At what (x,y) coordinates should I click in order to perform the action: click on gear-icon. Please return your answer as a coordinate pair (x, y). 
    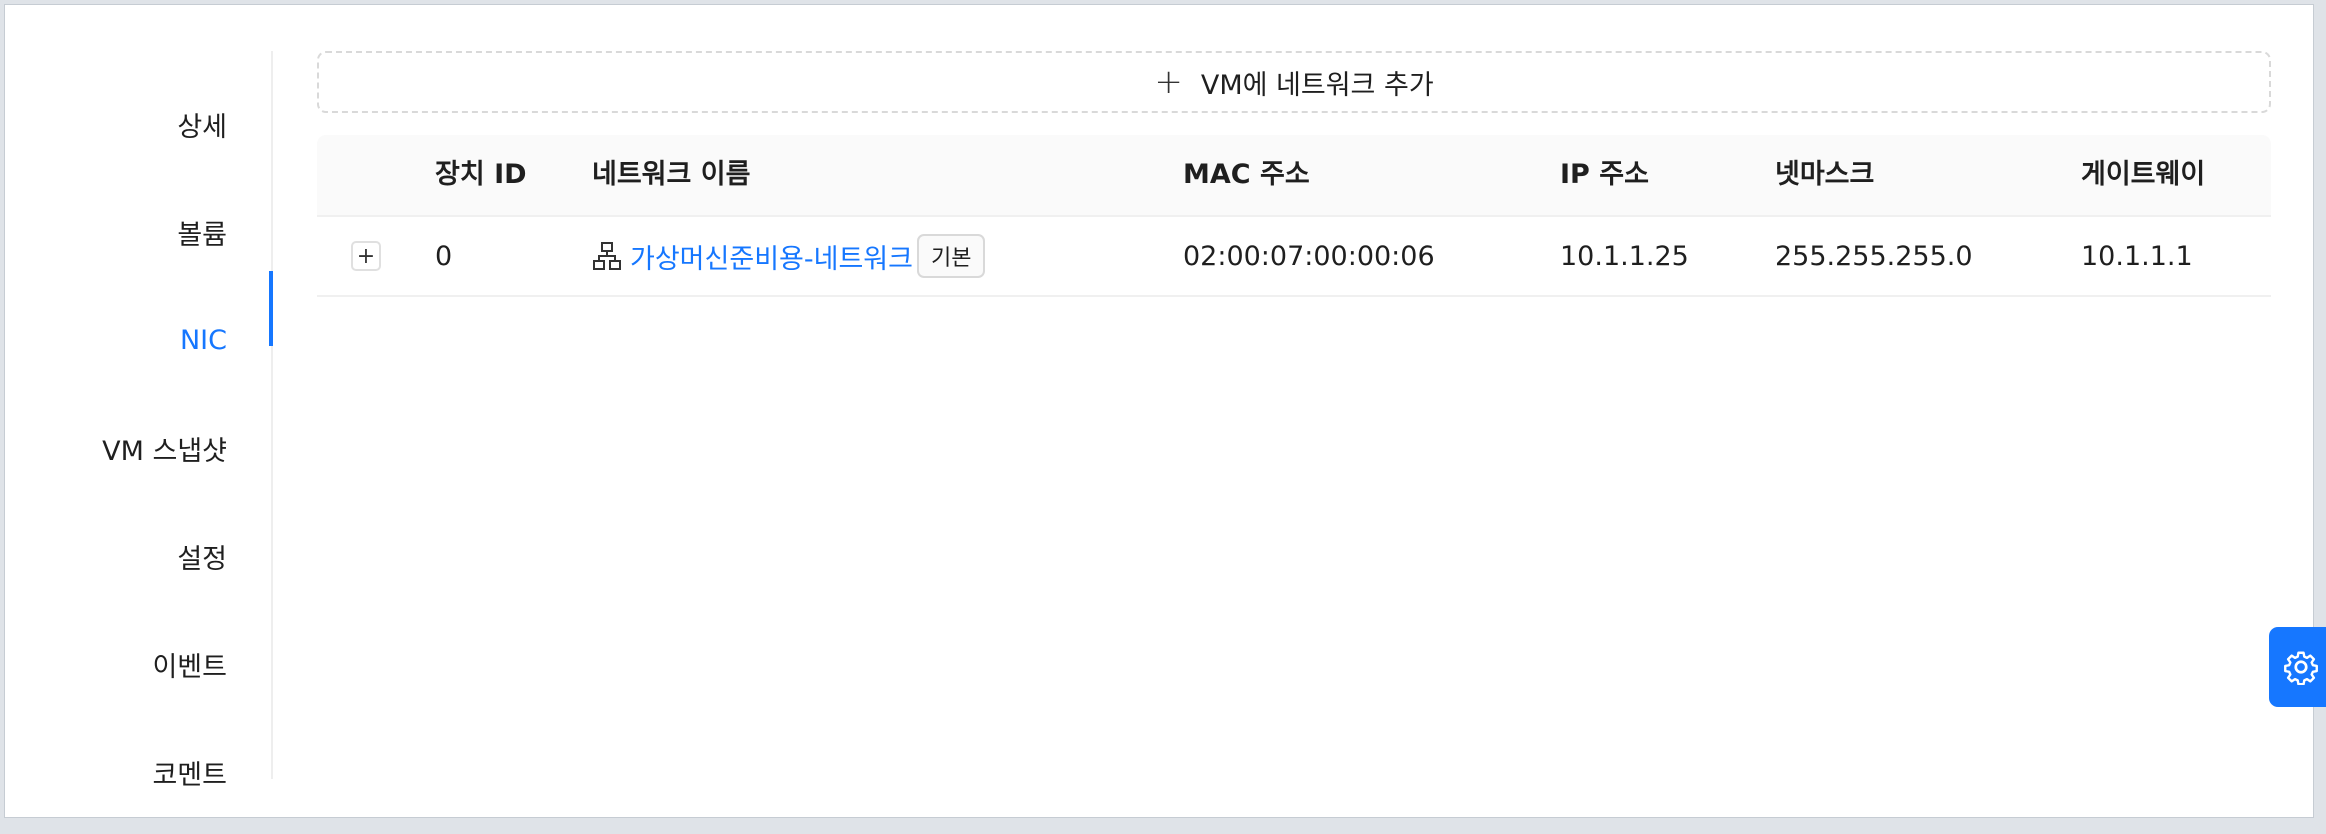
    Looking at the image, I should click on (2301, 668).